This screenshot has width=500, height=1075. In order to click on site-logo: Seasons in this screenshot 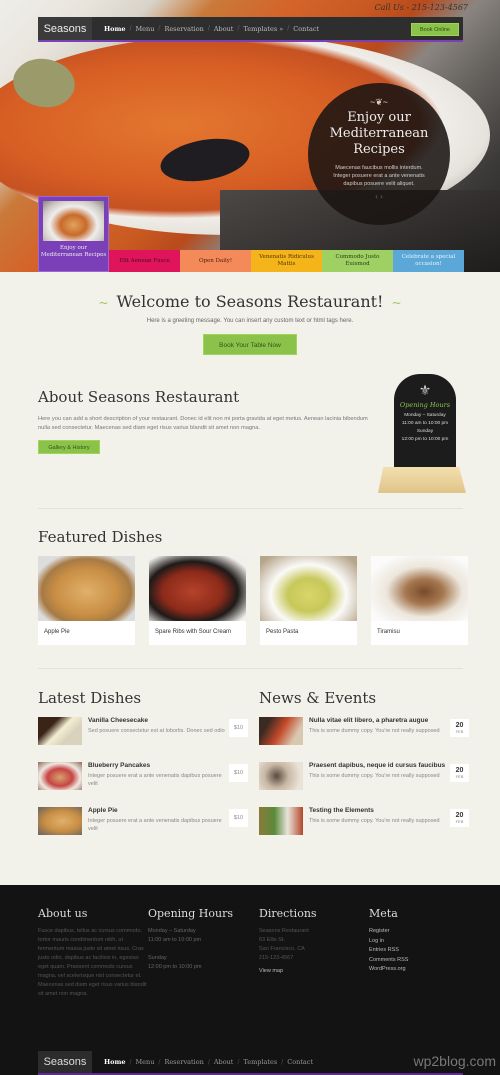, I will do `click(65, 28)`.